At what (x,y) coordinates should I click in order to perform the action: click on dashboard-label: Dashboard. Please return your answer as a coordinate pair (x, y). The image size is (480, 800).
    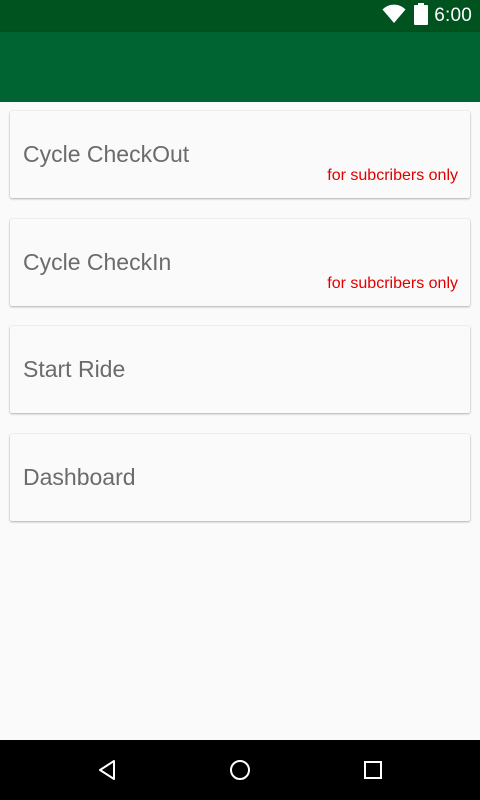
    Looking at the image, I should click on (79, 477).